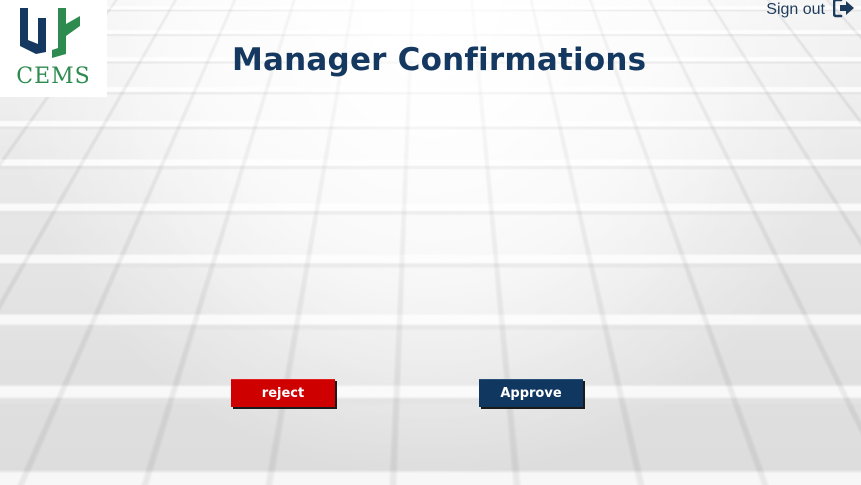 Image resolution: width=861 pixels, height=485 pixels. I want to click on logo-text: CEMS, so click(53, 76).